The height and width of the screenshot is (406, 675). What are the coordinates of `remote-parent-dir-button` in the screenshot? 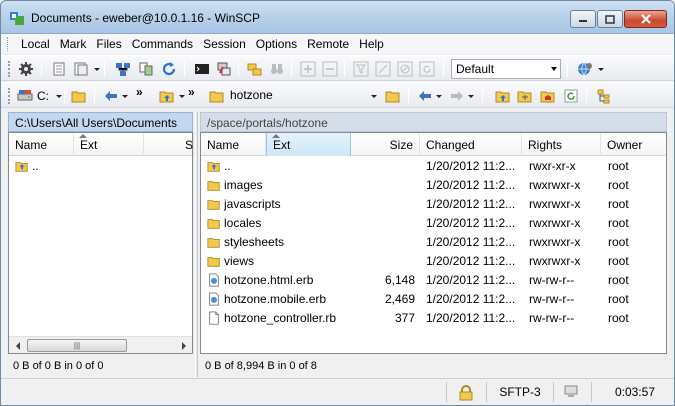 It's located at (503, 96).